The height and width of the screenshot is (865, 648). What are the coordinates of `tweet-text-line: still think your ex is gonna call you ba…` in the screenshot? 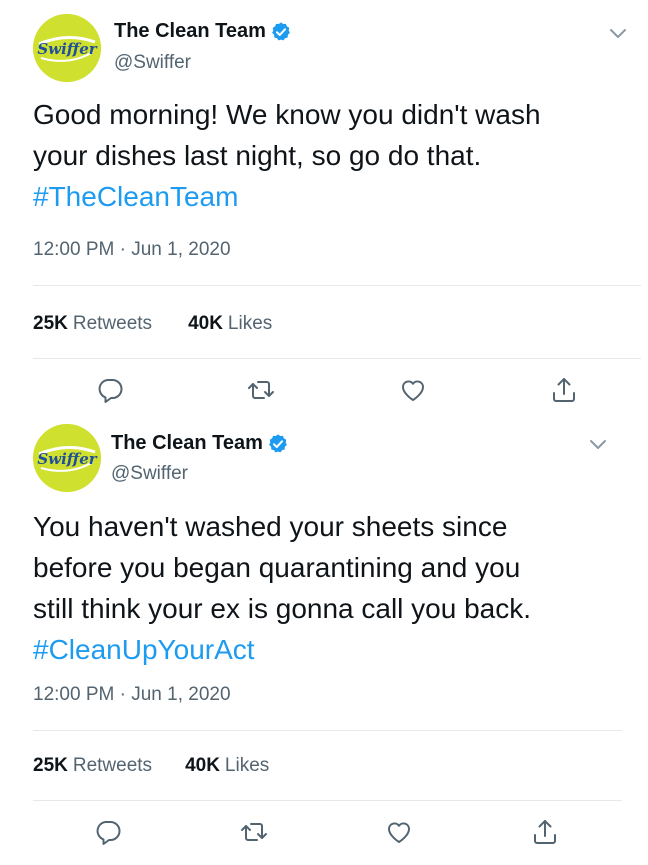 It's located at (282, 608).